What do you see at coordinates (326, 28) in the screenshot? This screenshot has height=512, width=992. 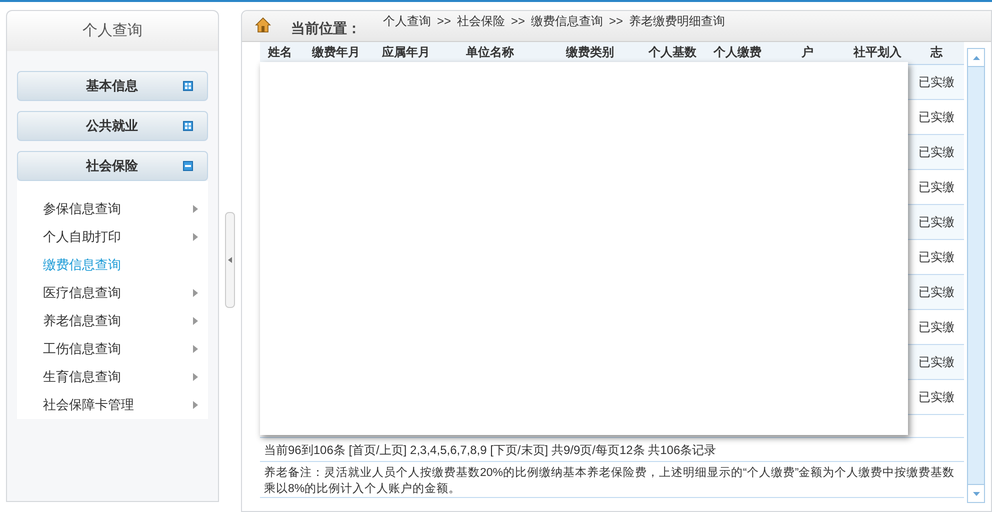 I see `location-label: 当前位置：` at bounding box center [326, 28].